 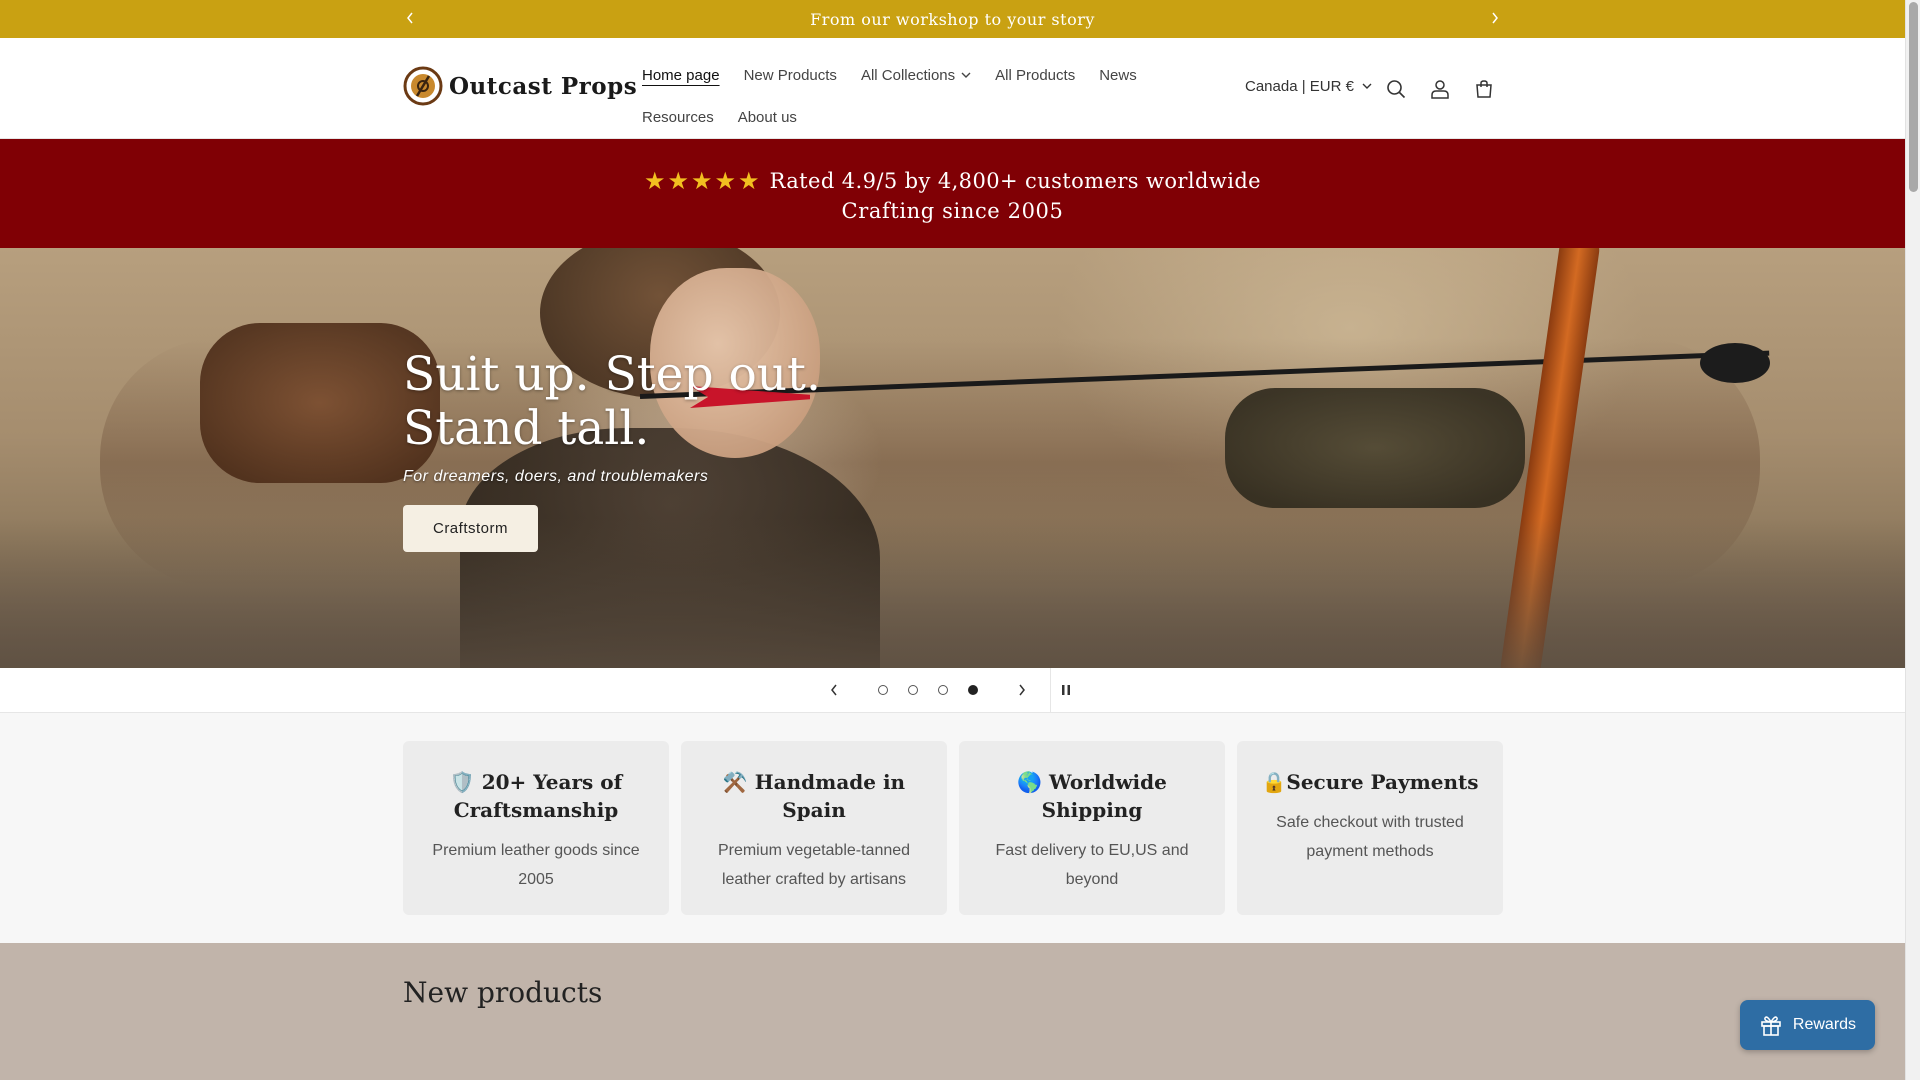 I want to click on new-products-section: New products, so click(x=952, y=1011).